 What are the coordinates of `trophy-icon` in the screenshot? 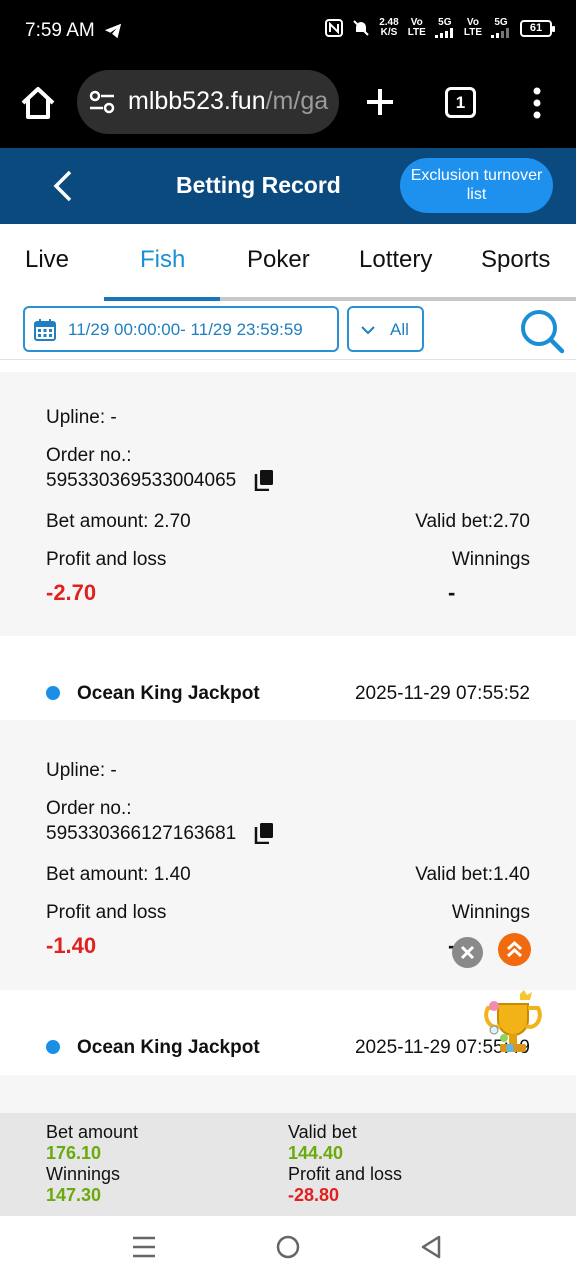 It's located at (513, 1025).